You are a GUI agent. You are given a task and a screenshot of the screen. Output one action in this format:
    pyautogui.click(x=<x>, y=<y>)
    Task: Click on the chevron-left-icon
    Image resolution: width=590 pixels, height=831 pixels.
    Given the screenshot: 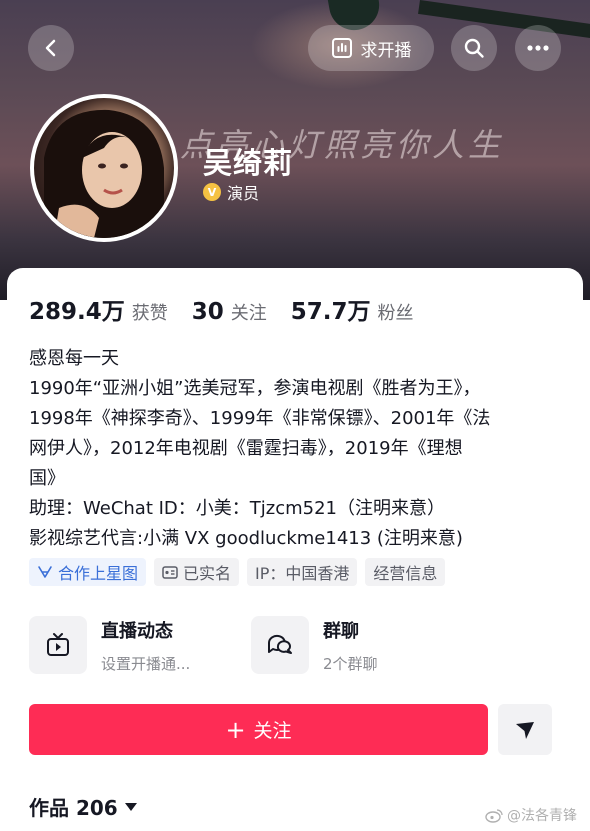 What is the action you would take?
    pyautogui.click(x=50, y=48)
    